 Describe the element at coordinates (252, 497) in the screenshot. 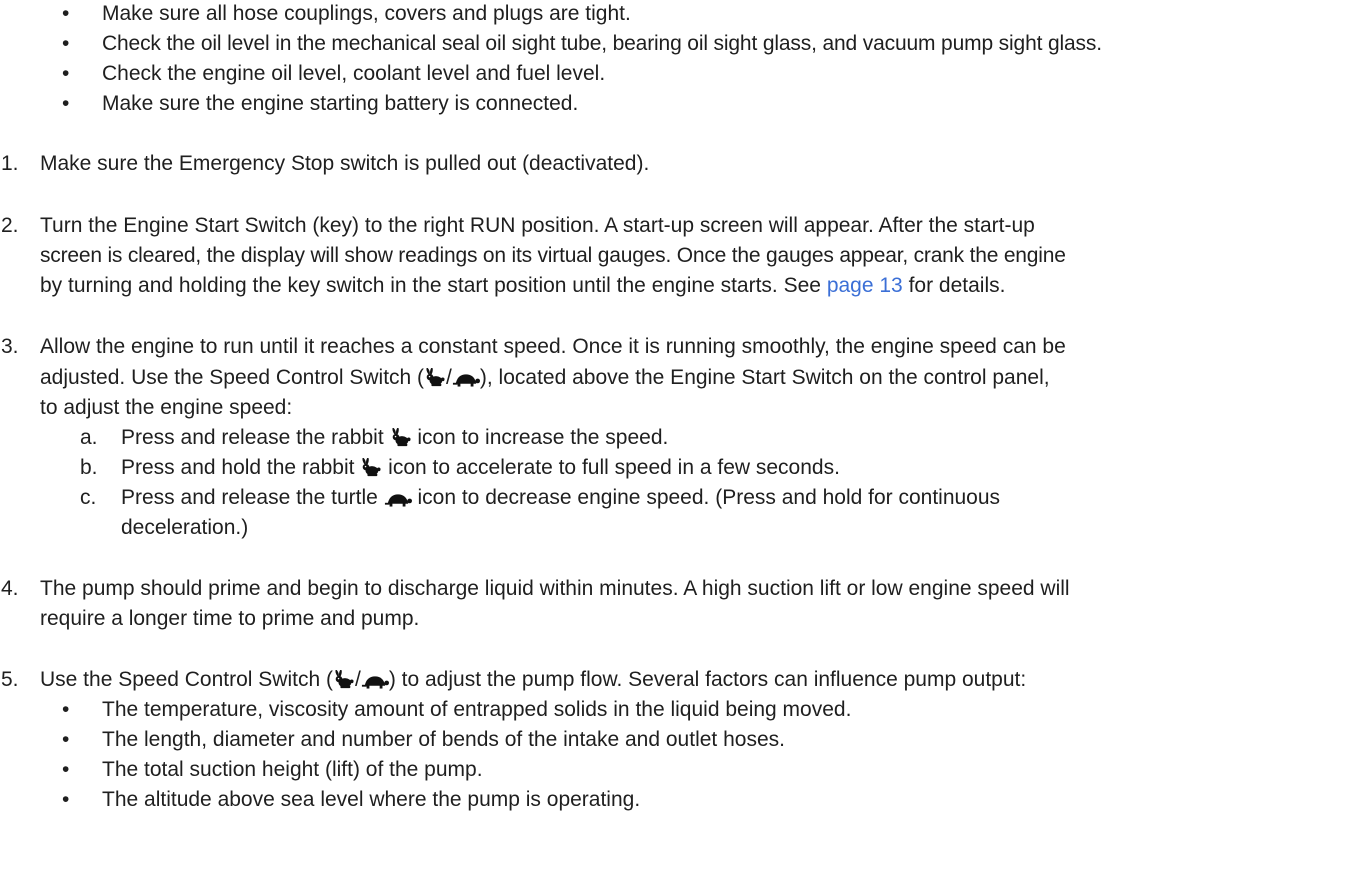

I see `sub-step-text: Press and release the turtle` at that location.